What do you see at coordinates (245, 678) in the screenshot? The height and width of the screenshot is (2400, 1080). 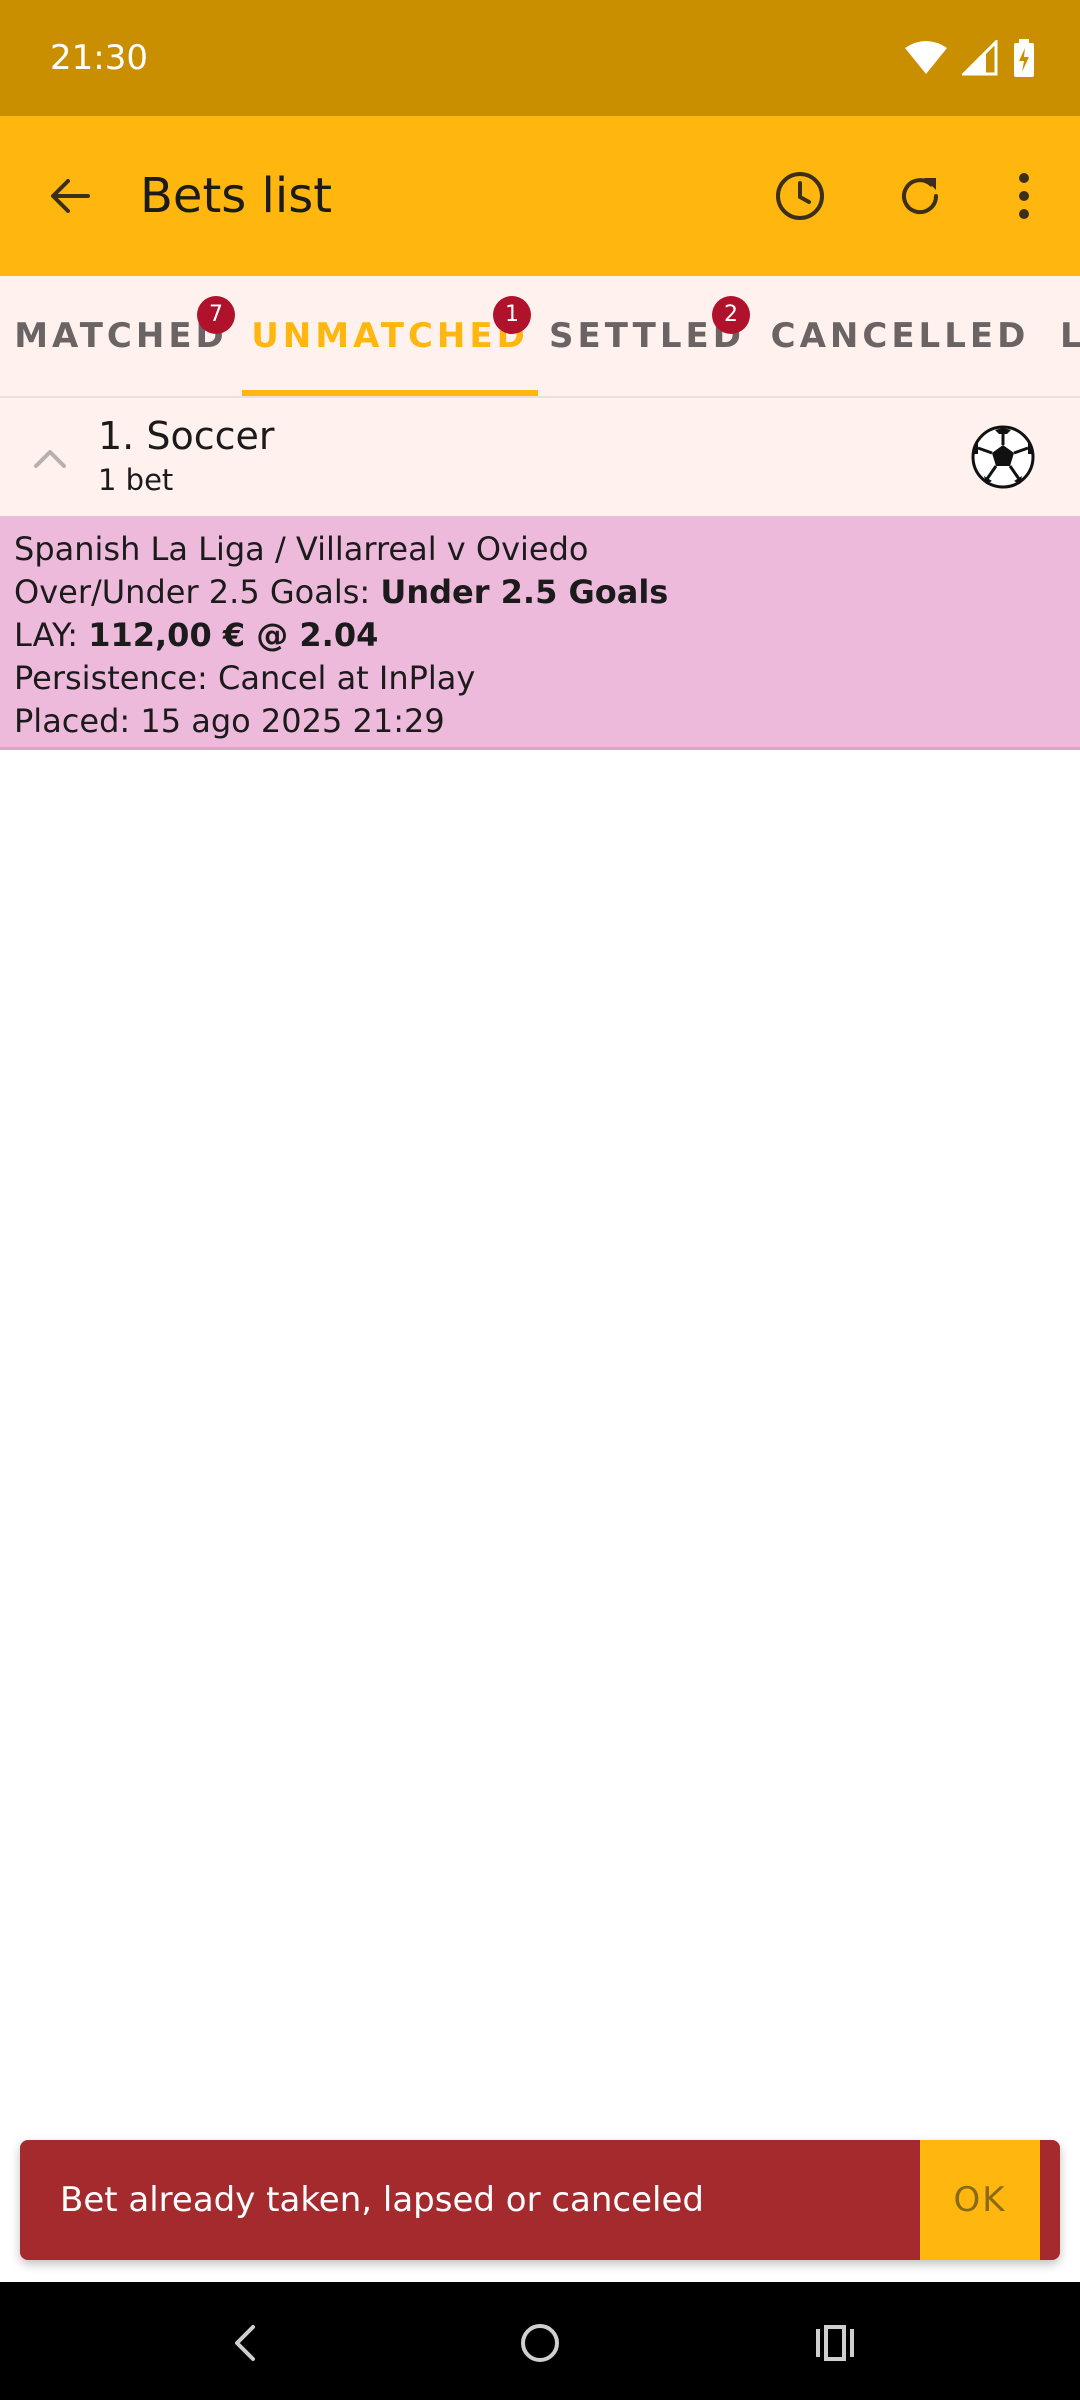 I see `bet-persistence: Persistence: Cancel at InPlay` at bounding box center [245, 678].